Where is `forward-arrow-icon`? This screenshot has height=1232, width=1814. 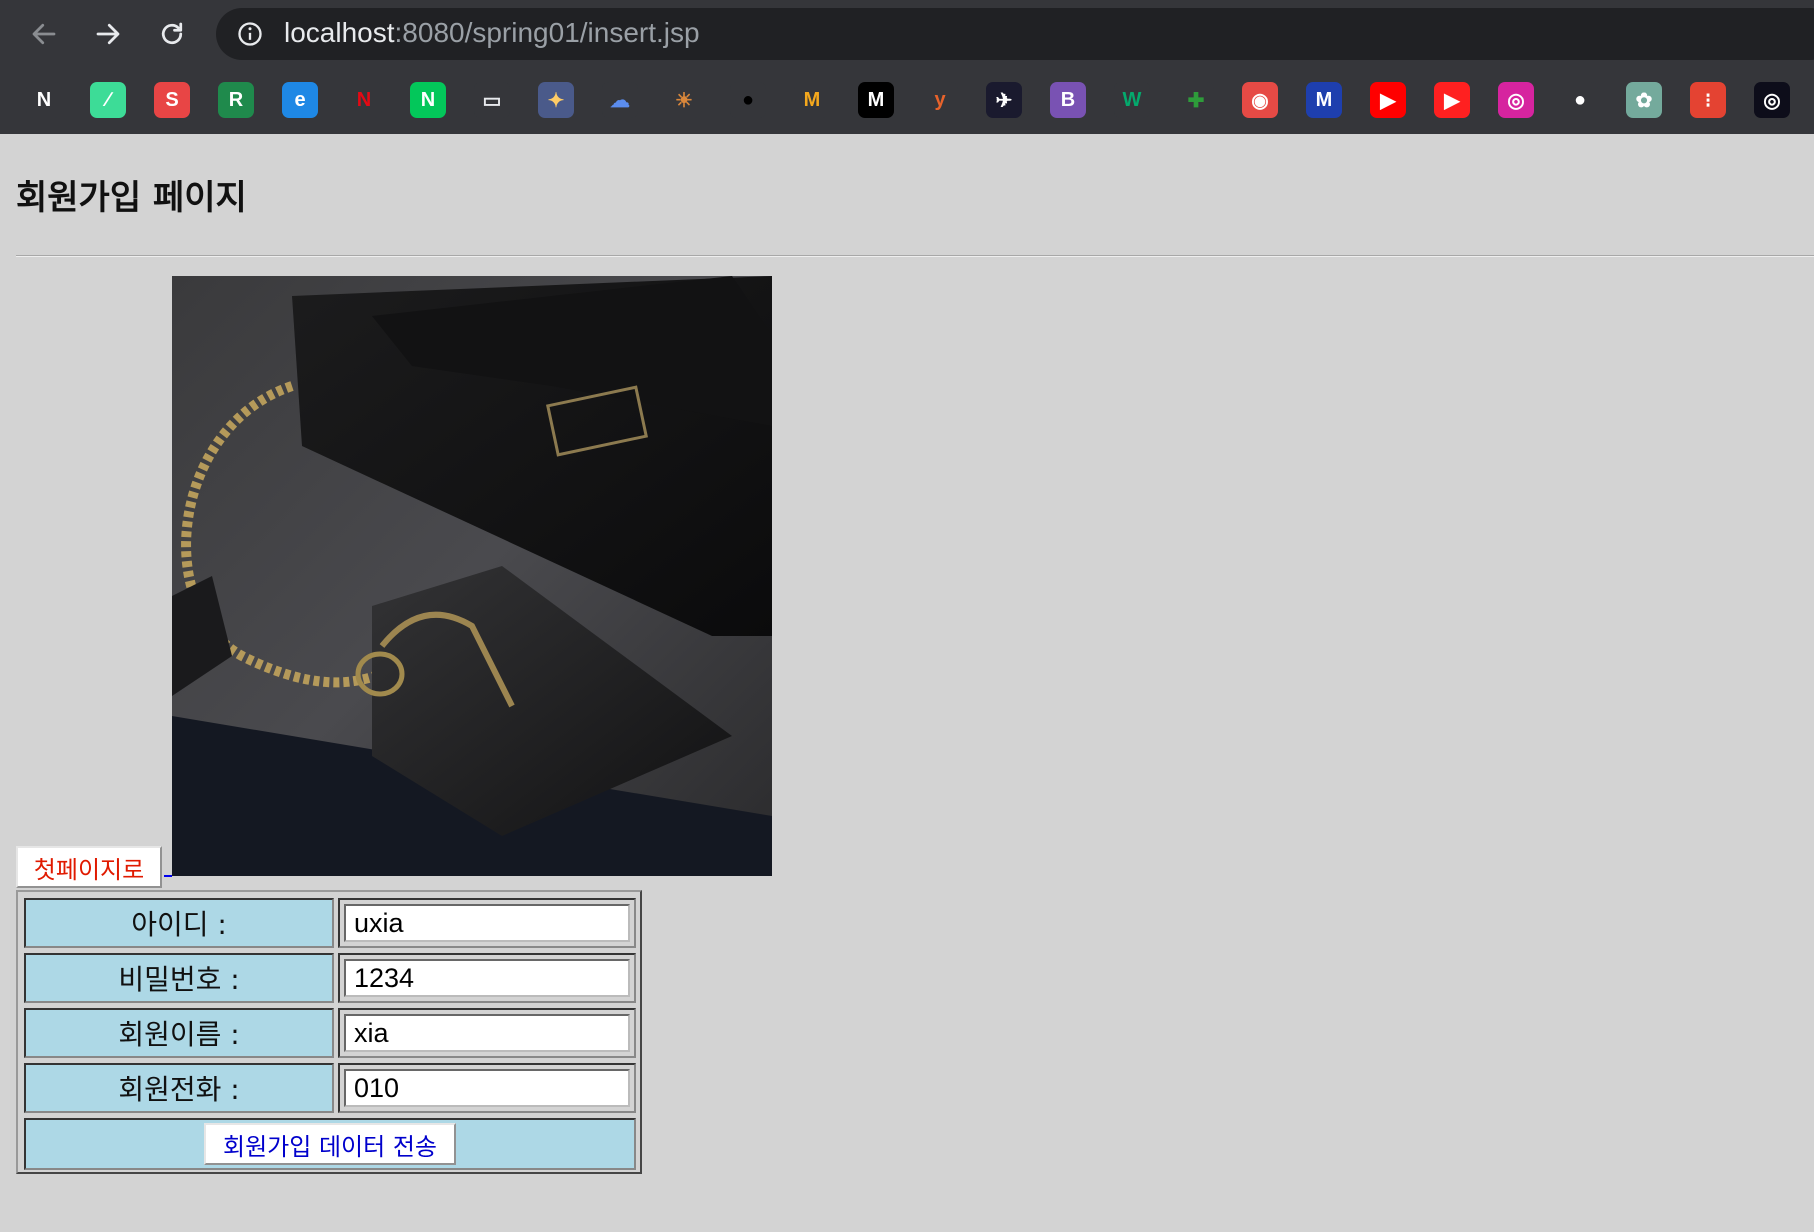
forward-arrow-icon is located at coordinates (108, 34).